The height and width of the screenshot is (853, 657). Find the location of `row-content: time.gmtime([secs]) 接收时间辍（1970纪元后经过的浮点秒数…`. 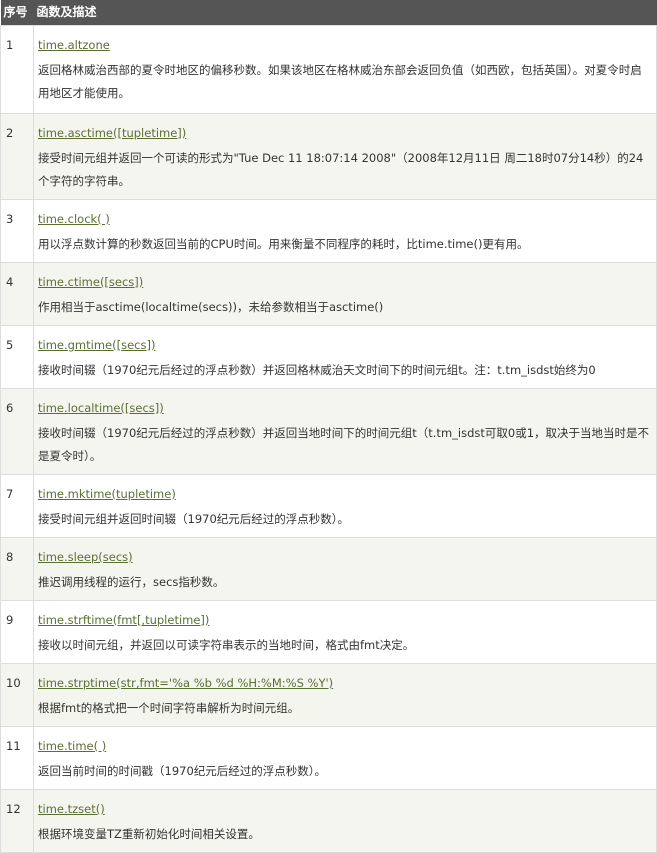

row-content: time.gmtime([secs]) 接收时间辍（1970纪元后经过的浮点秒数… is located at coordinates (345, 357).